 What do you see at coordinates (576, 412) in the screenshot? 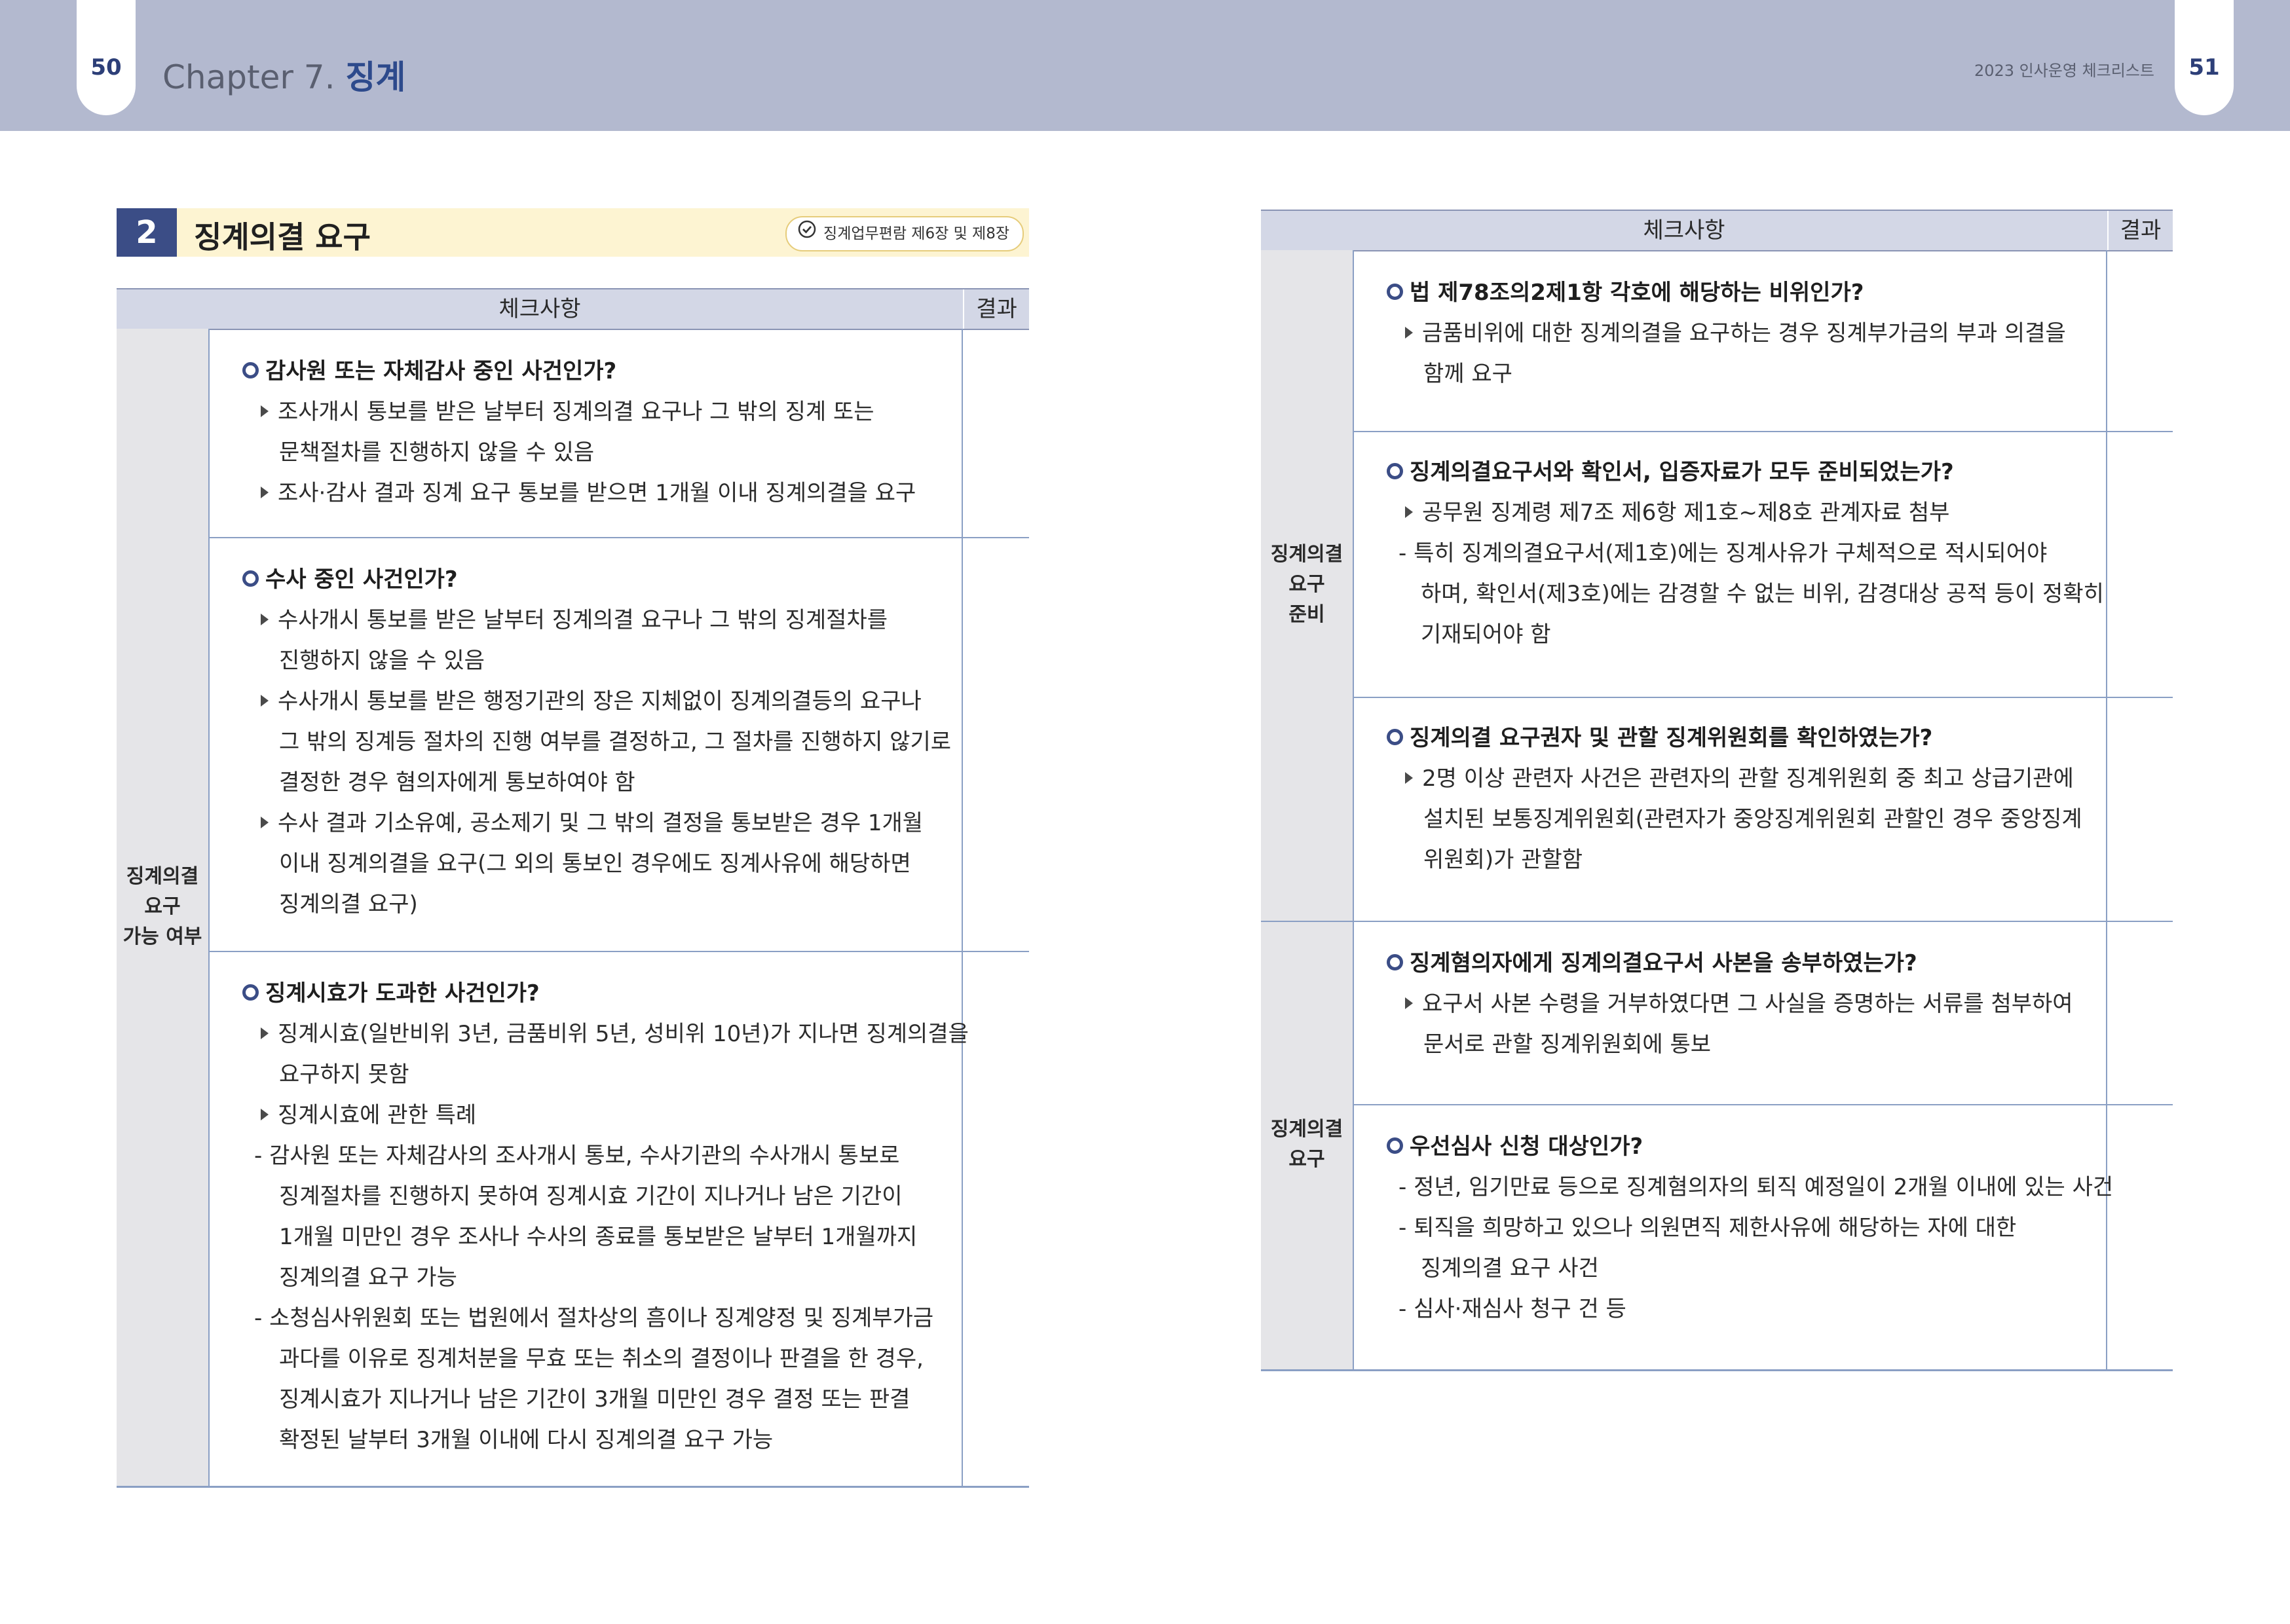
I see `item-text: 조사개시 통보를 받은 날부터 징계의결 요구나 그 밖의 징계 또는` at bounding box center [576, 412].